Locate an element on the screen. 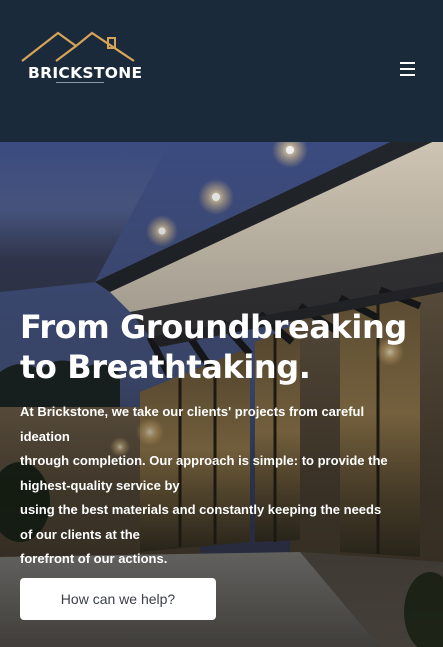 The height and width of the screenshot is (647, 443). hero-description-line: highest-quality service by is located at coordinates (100, 485).